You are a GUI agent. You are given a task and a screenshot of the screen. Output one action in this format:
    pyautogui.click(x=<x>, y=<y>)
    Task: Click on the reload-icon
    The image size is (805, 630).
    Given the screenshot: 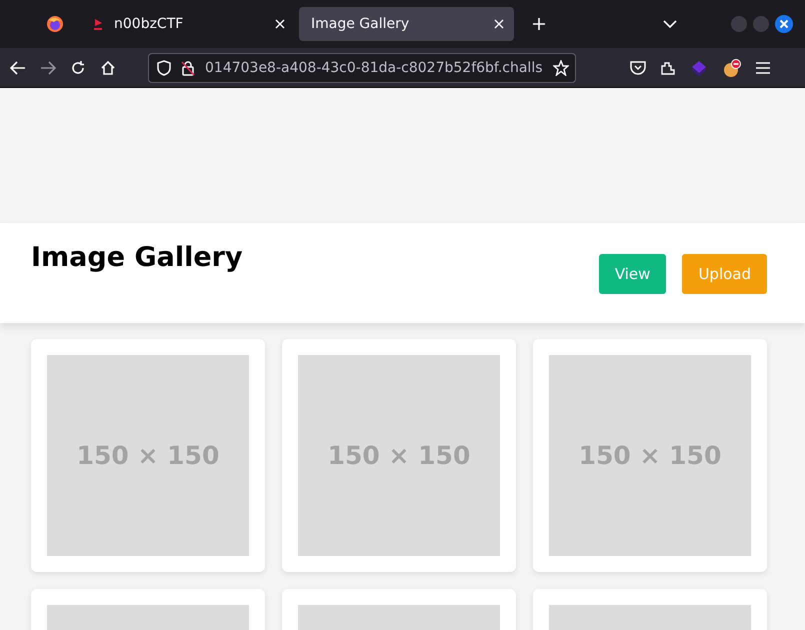 What is the action you would take?
    pyautogui.click(x=78, y=68)
    